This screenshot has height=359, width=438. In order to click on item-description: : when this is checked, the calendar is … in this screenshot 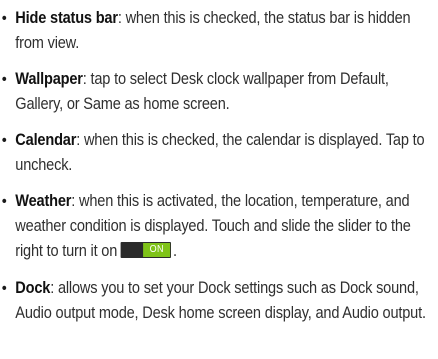, I will do `click(220, 152)`.